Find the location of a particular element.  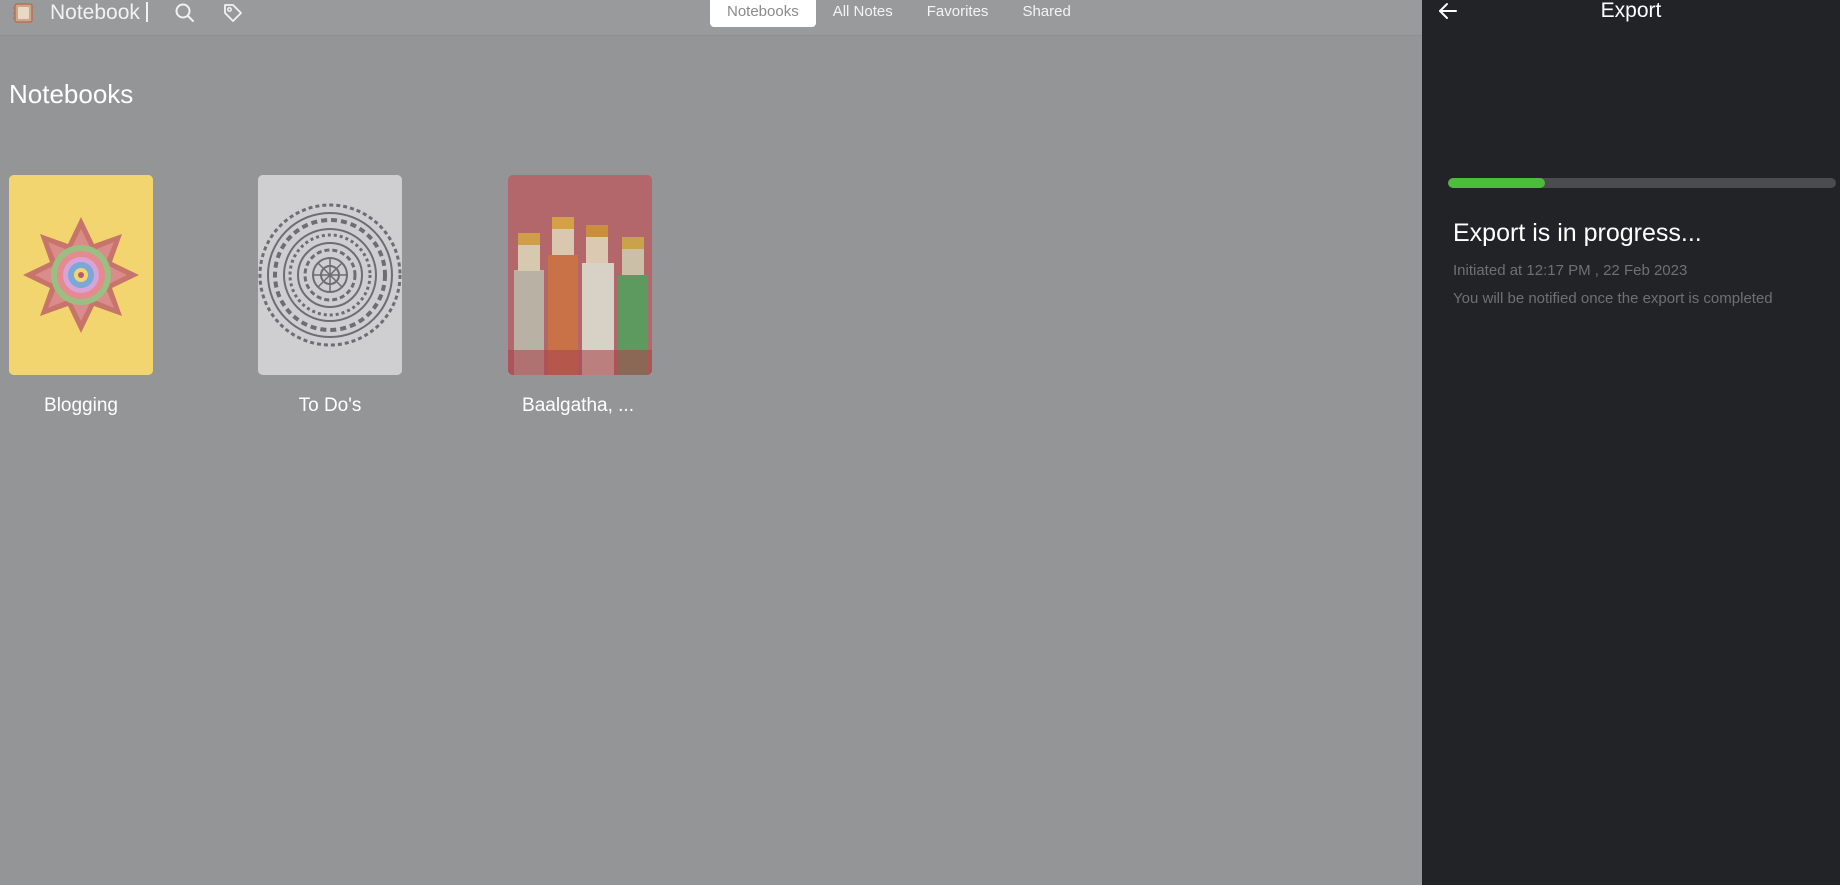

tag-icon is located at coordinates (233, 13).